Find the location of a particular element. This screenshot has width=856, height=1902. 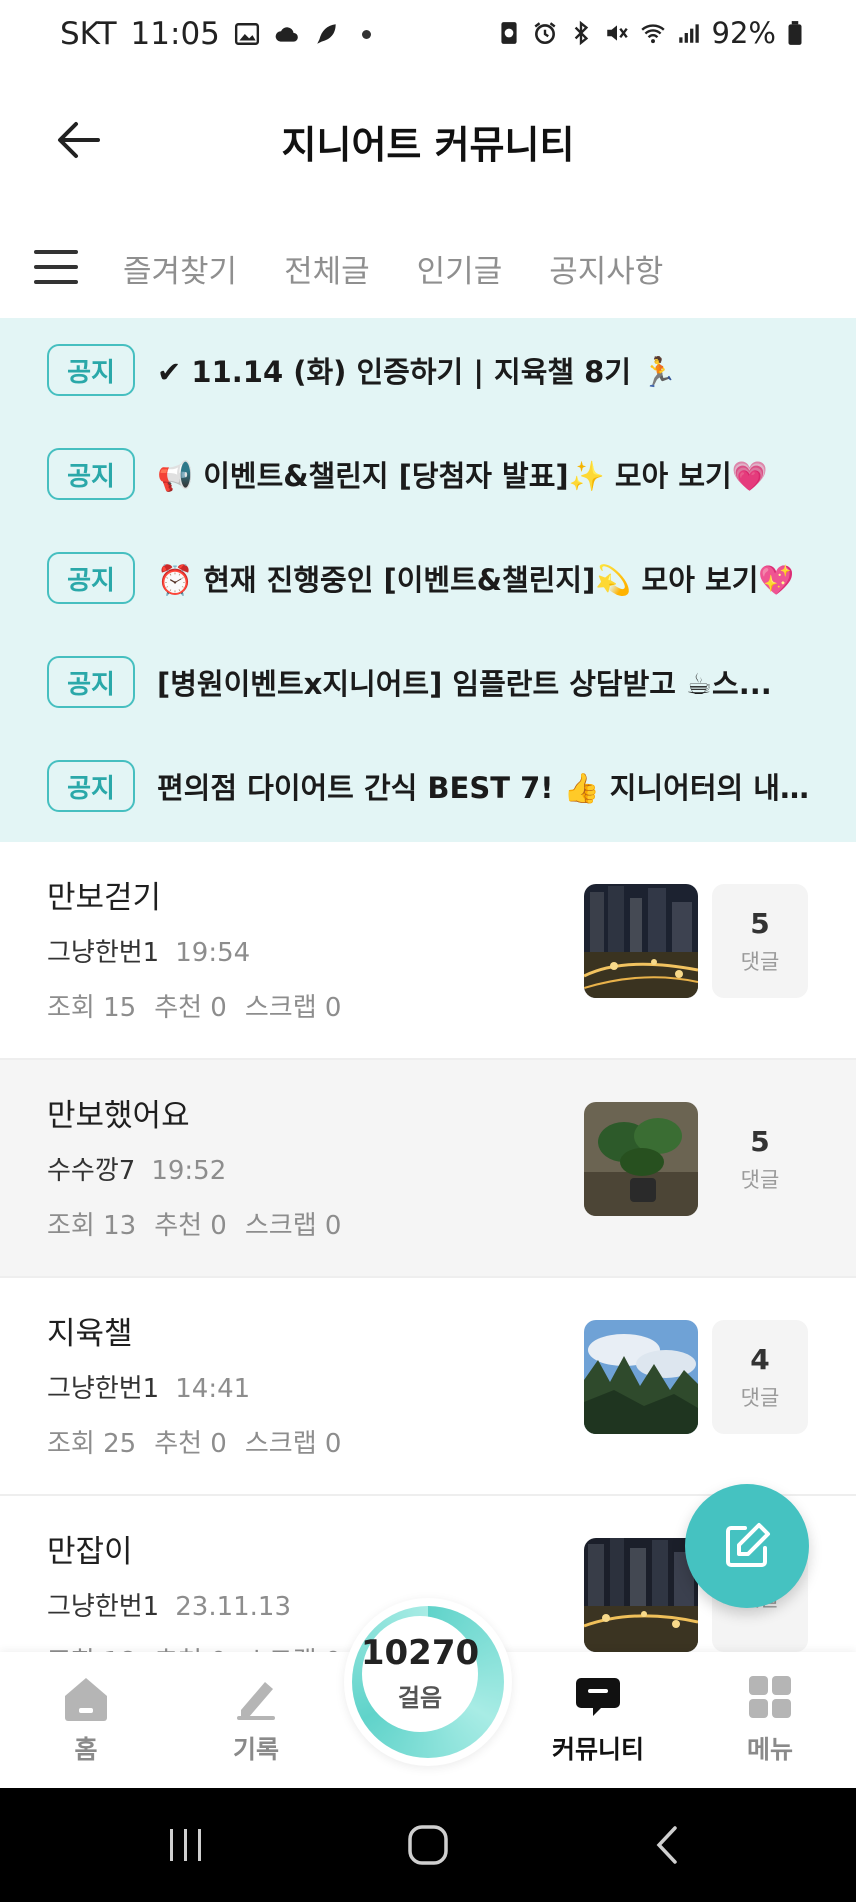

post-time: 14:41 is located at coordinates (213, 1389).